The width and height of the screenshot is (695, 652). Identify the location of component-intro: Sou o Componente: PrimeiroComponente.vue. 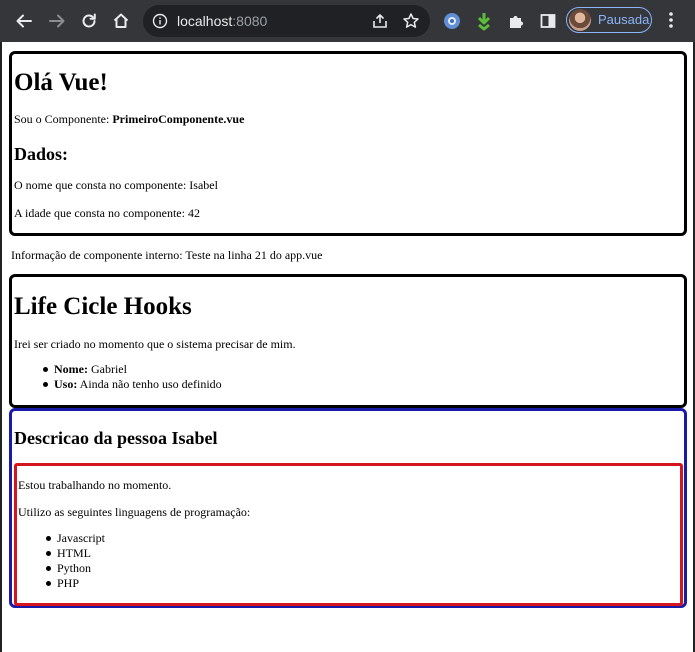
(129, 119).